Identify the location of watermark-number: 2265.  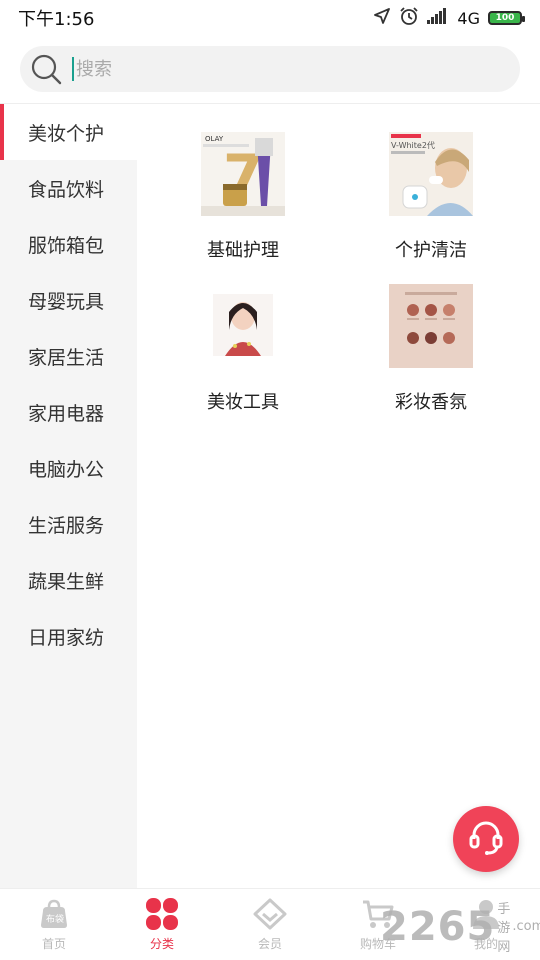
(438, 926).